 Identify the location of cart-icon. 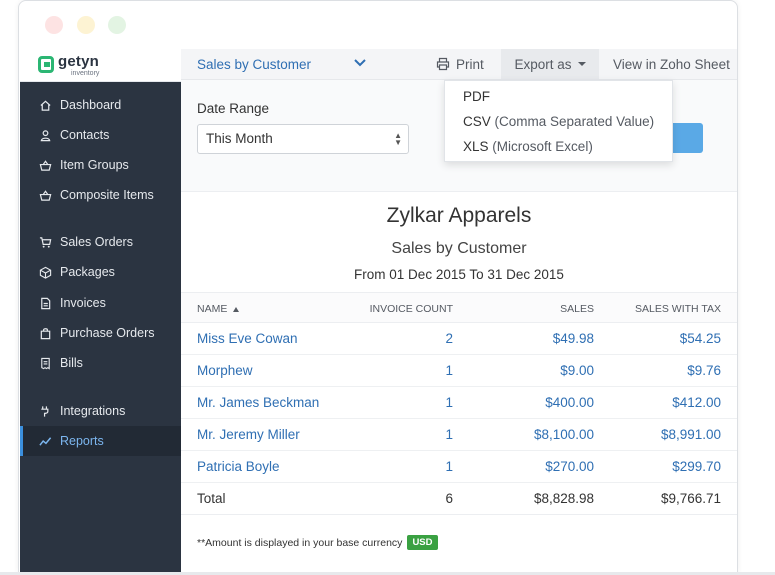
(45, 242).